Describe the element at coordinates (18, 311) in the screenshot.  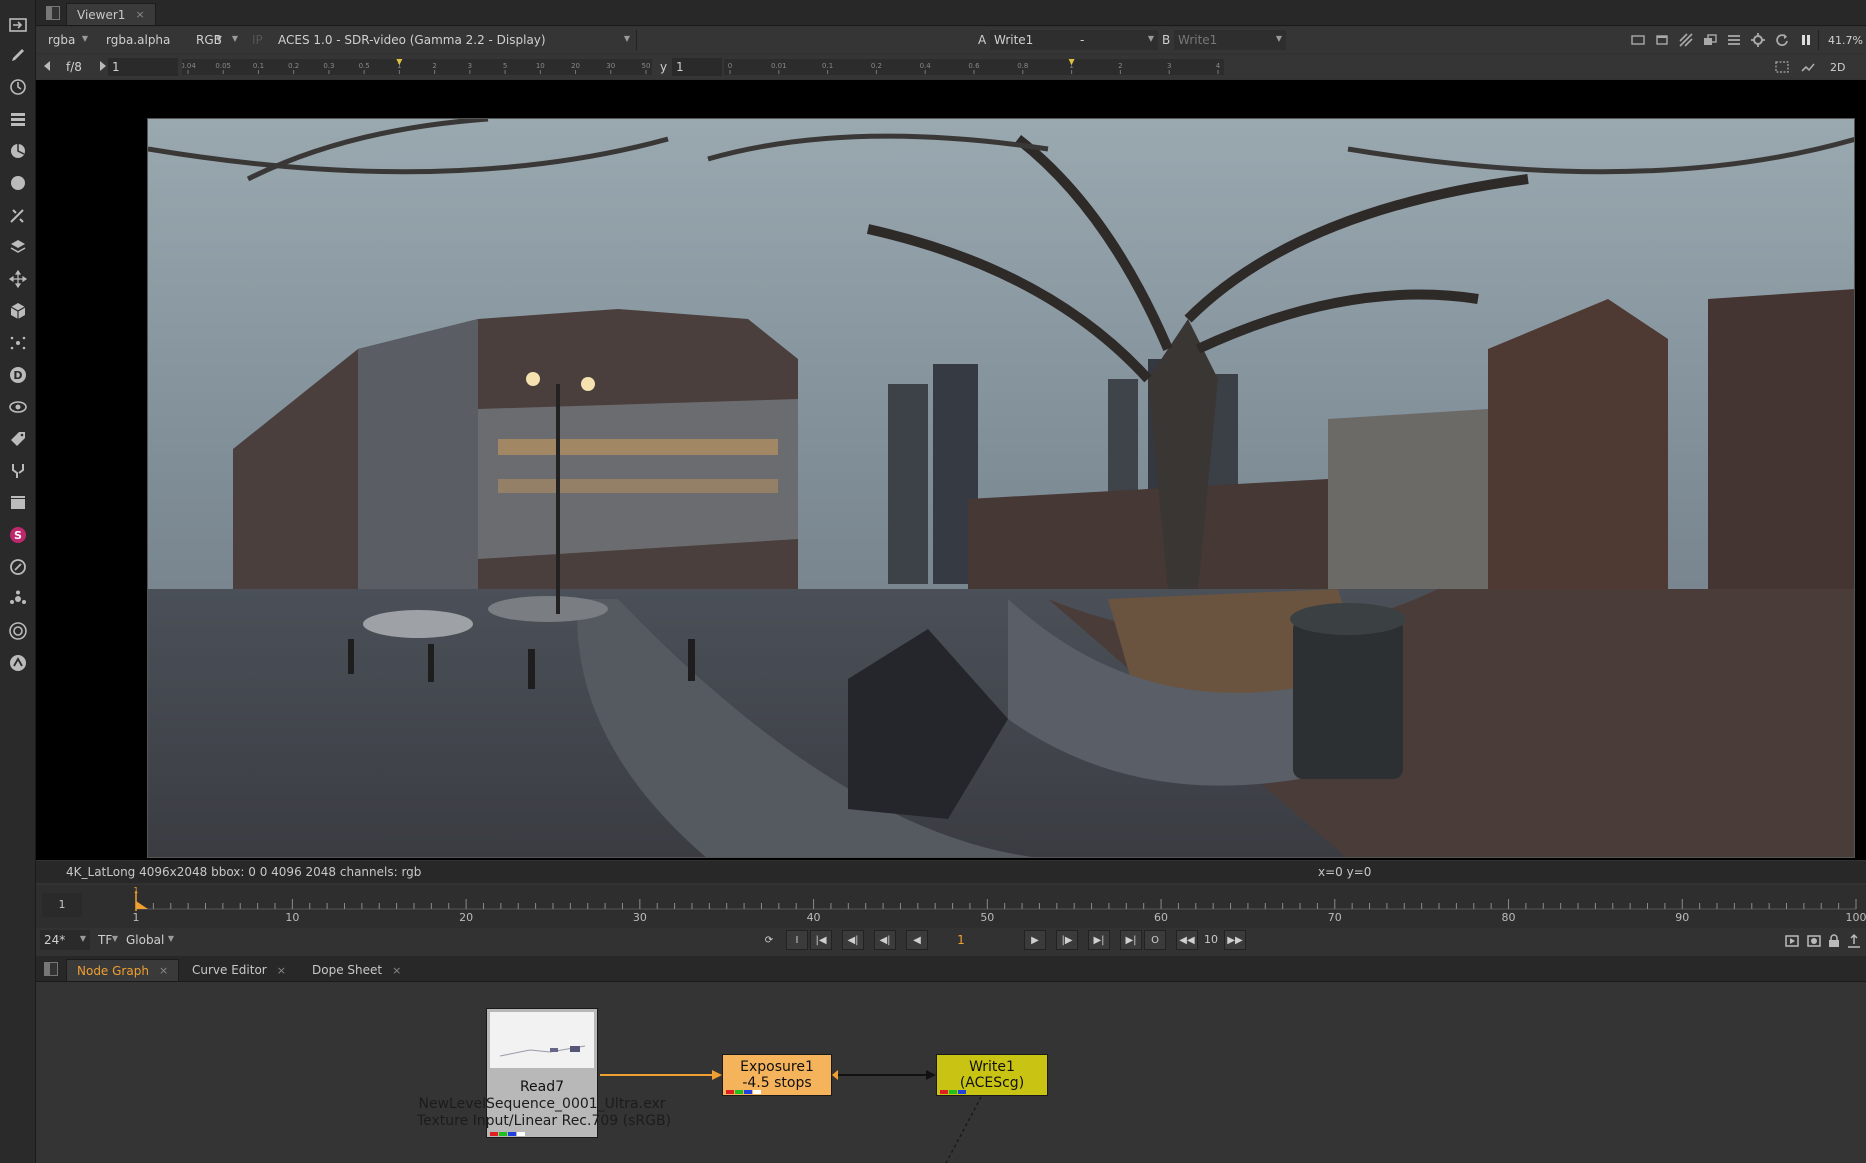
I see `3d-icon` at that location.